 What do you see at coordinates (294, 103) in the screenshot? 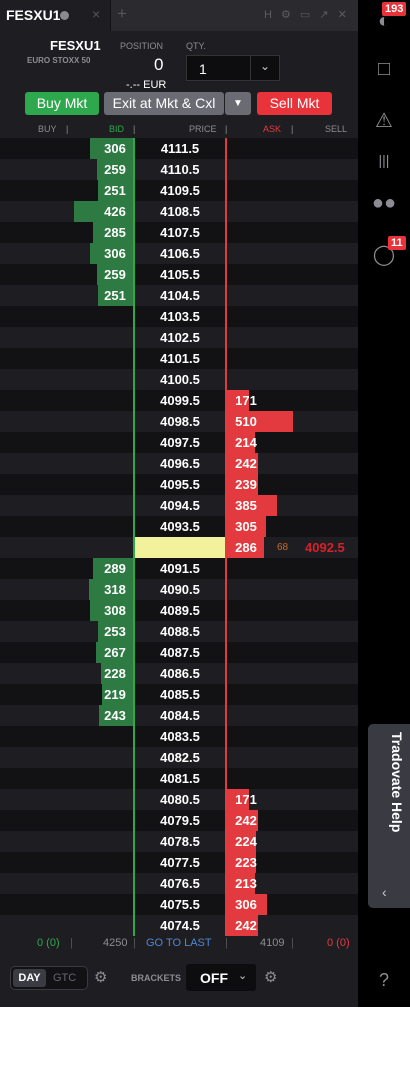
I see `sell-market-button: Sell Mkt` at bounding box center [294, 103].